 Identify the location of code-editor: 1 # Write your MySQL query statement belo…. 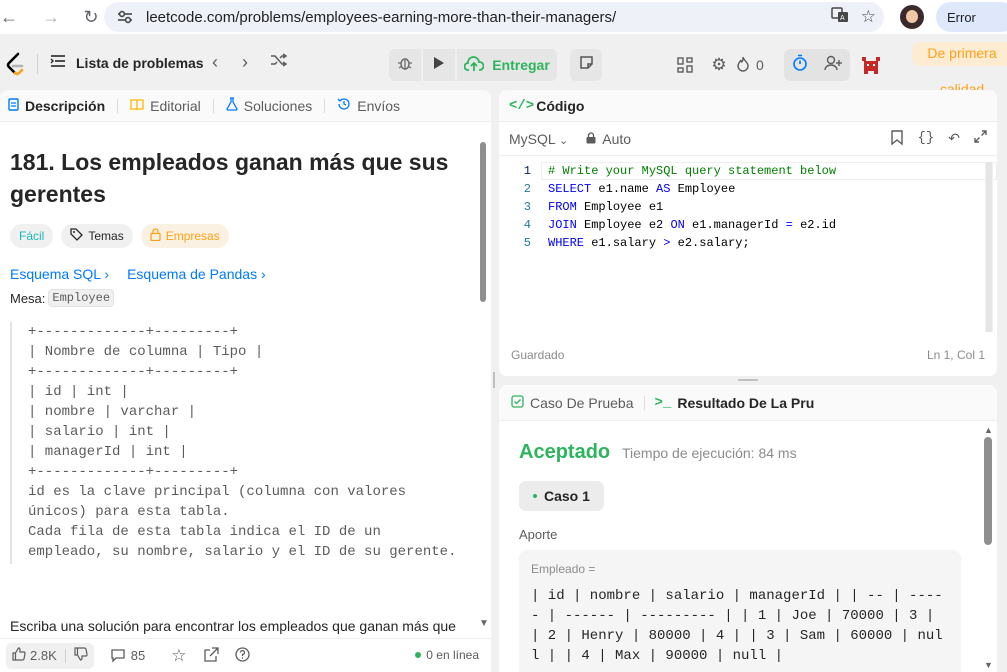
(748, 252).